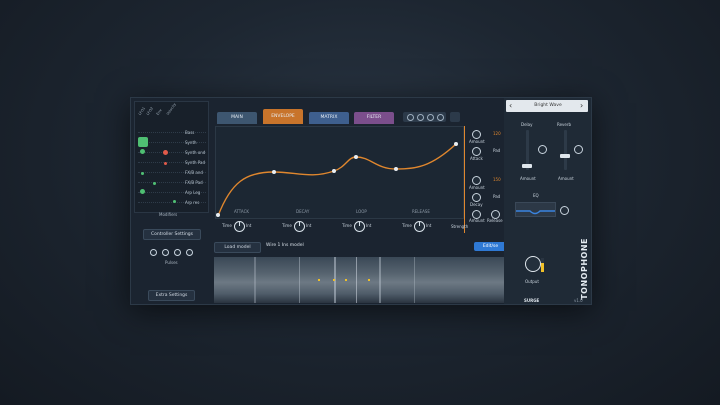 The image size is (720, 405). I want to click on stage-label: ATTACK, so click(242, 211).